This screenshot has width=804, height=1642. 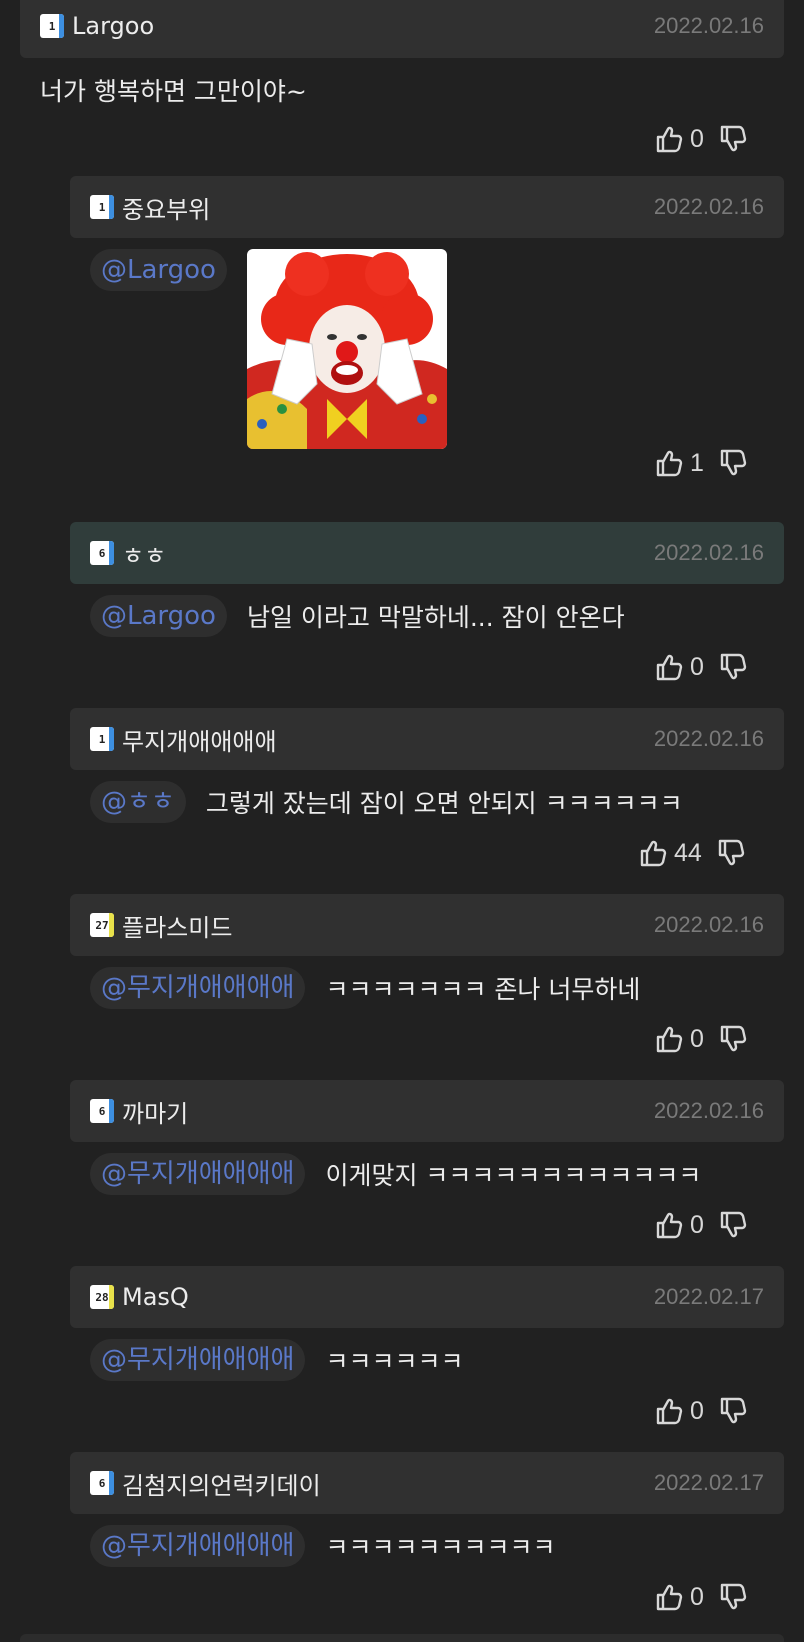 I want to click on reply-author: 27 플라스미드, so click(x=161, y=925).